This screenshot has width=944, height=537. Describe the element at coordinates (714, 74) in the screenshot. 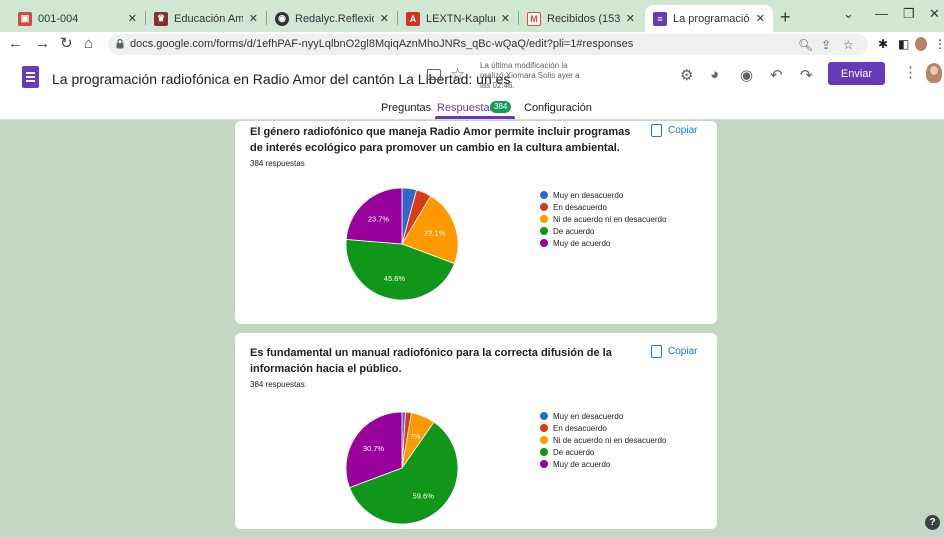

I see `palette-icon: ◕` at that location.